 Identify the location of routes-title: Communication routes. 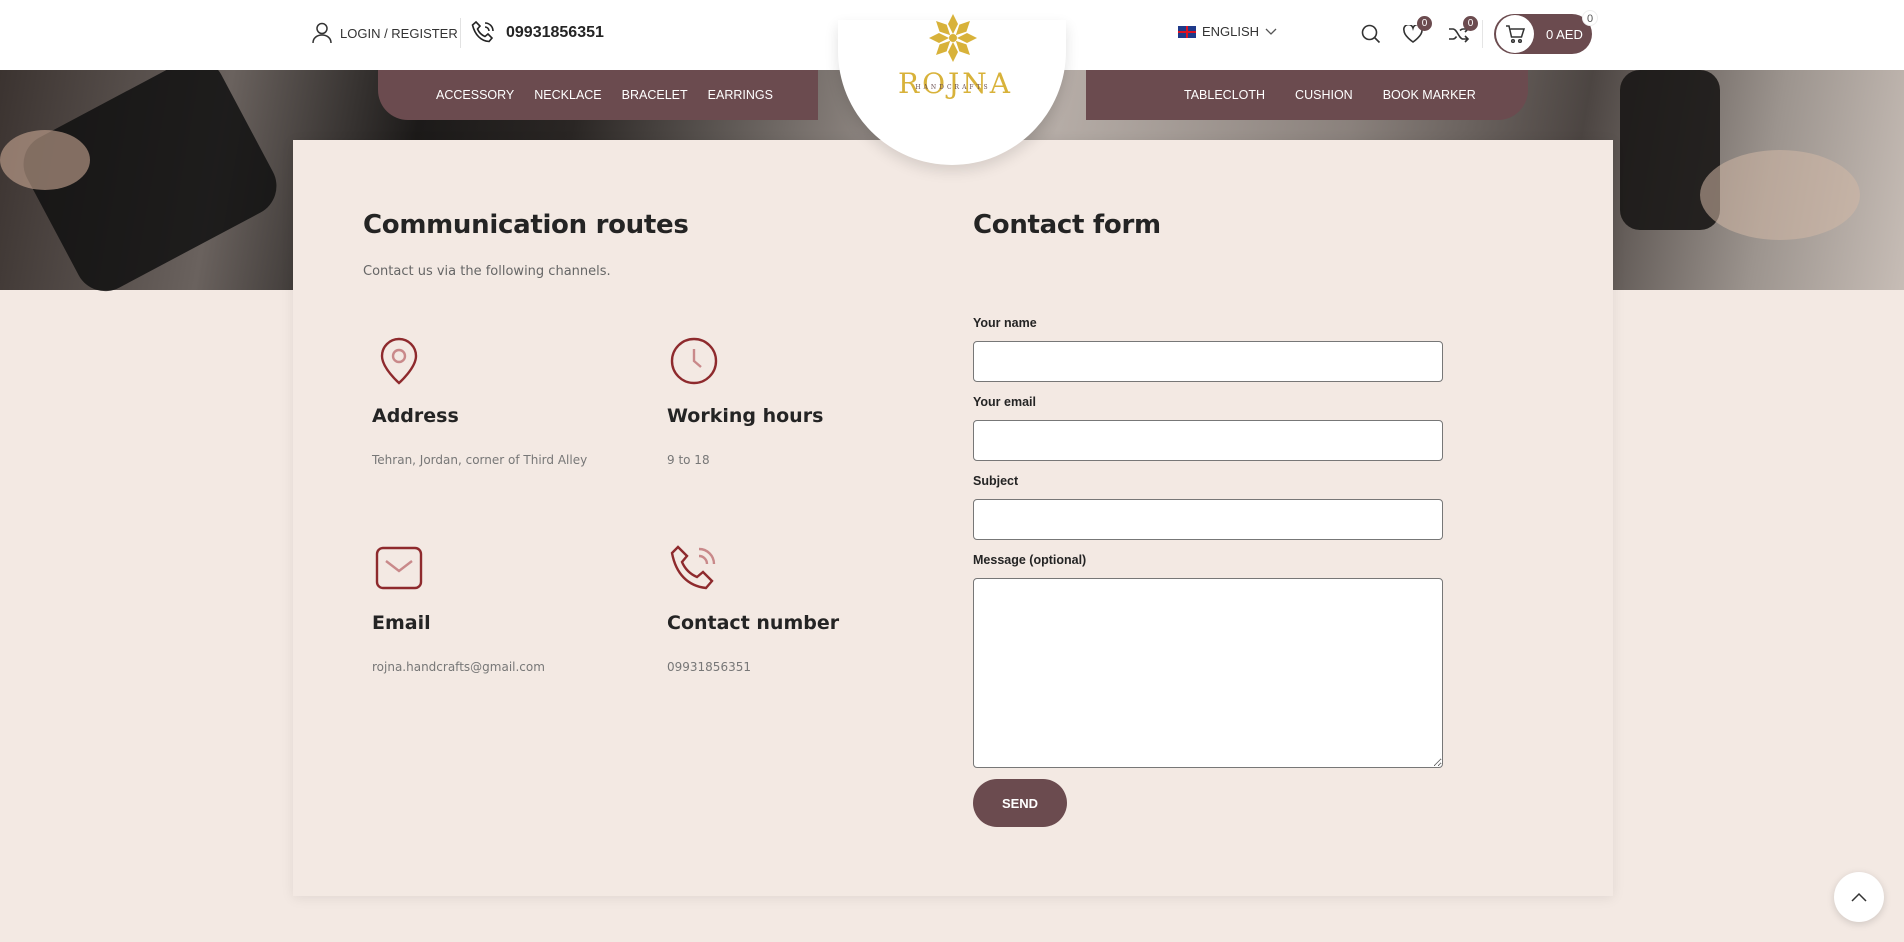
(526, 225).